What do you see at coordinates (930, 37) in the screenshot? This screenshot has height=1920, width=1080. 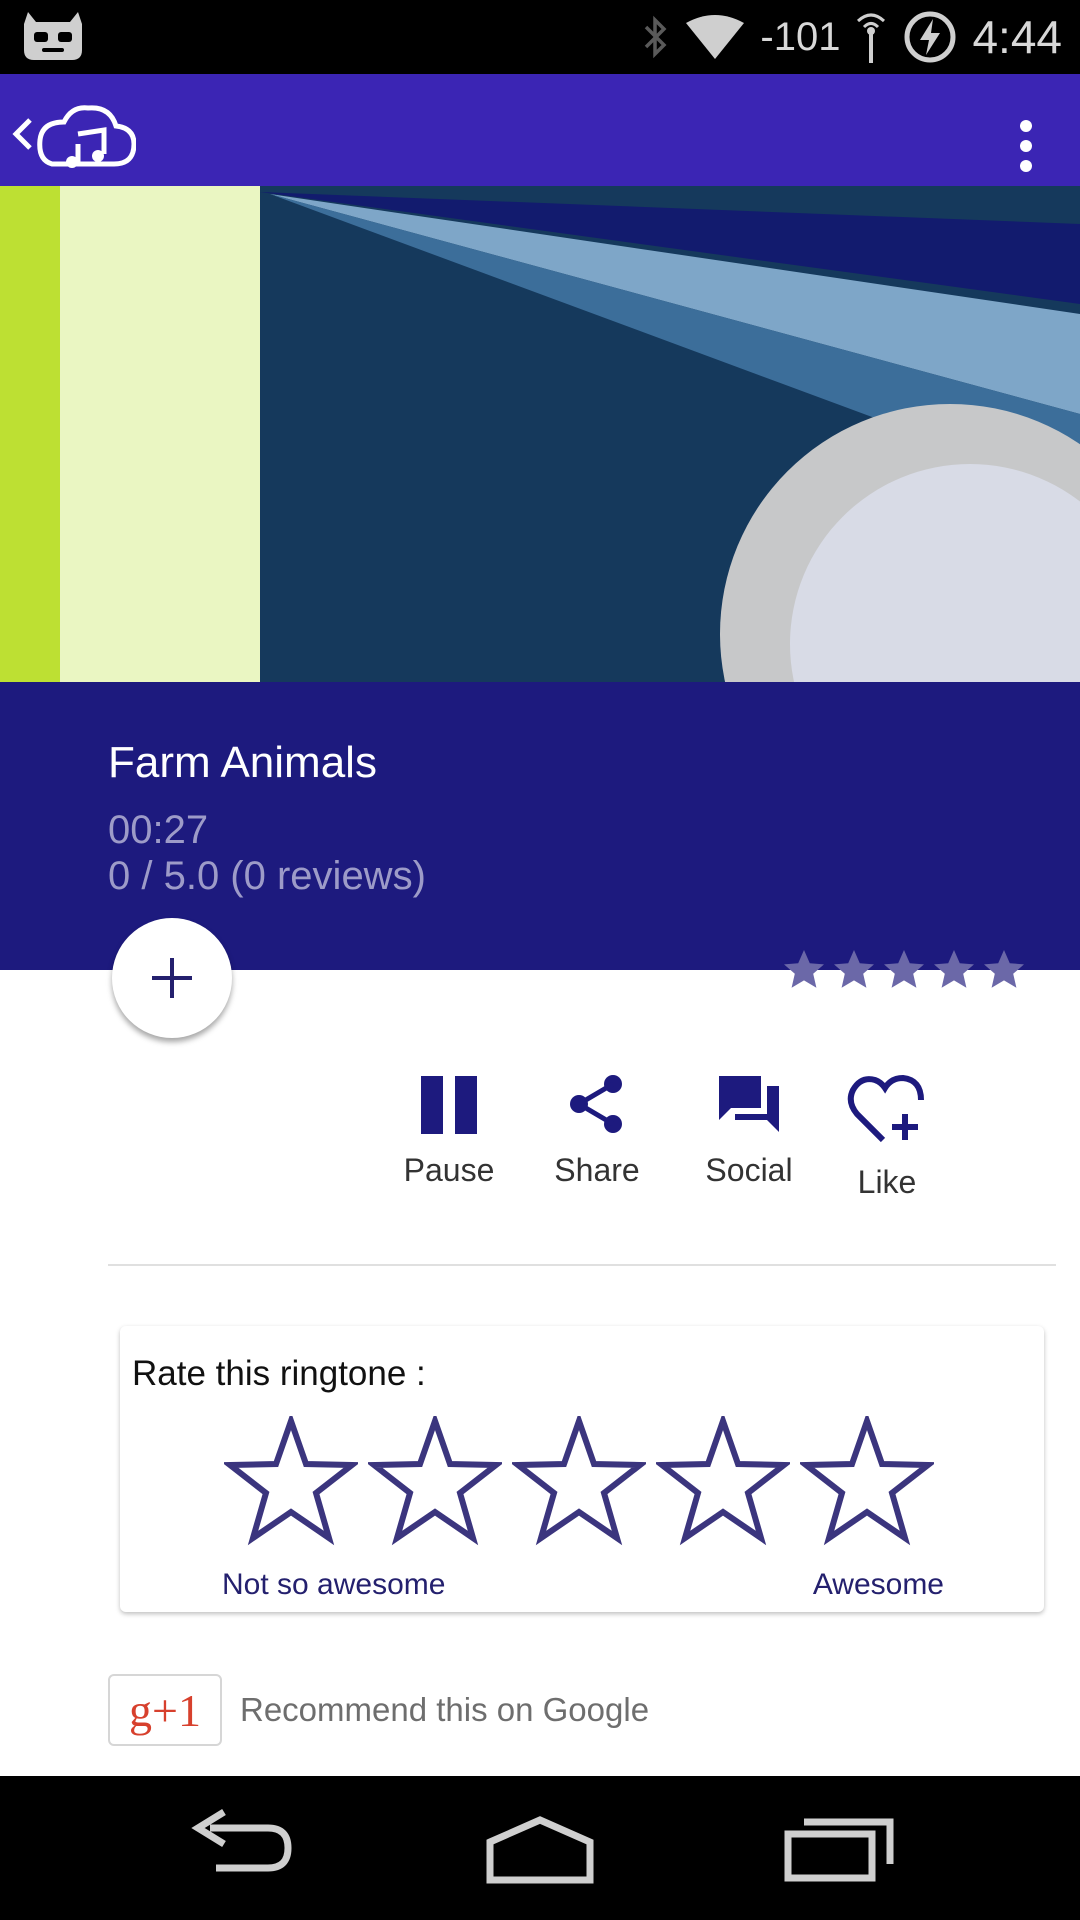 I see `battery-charging-icon` at bounding box center [930, 37].